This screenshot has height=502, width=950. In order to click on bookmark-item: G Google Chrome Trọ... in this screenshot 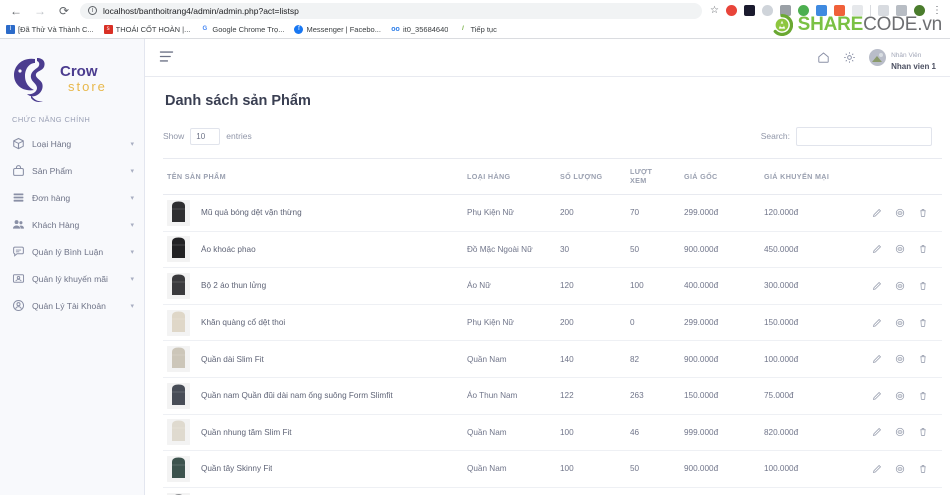, I will do `click(242, 29)`.